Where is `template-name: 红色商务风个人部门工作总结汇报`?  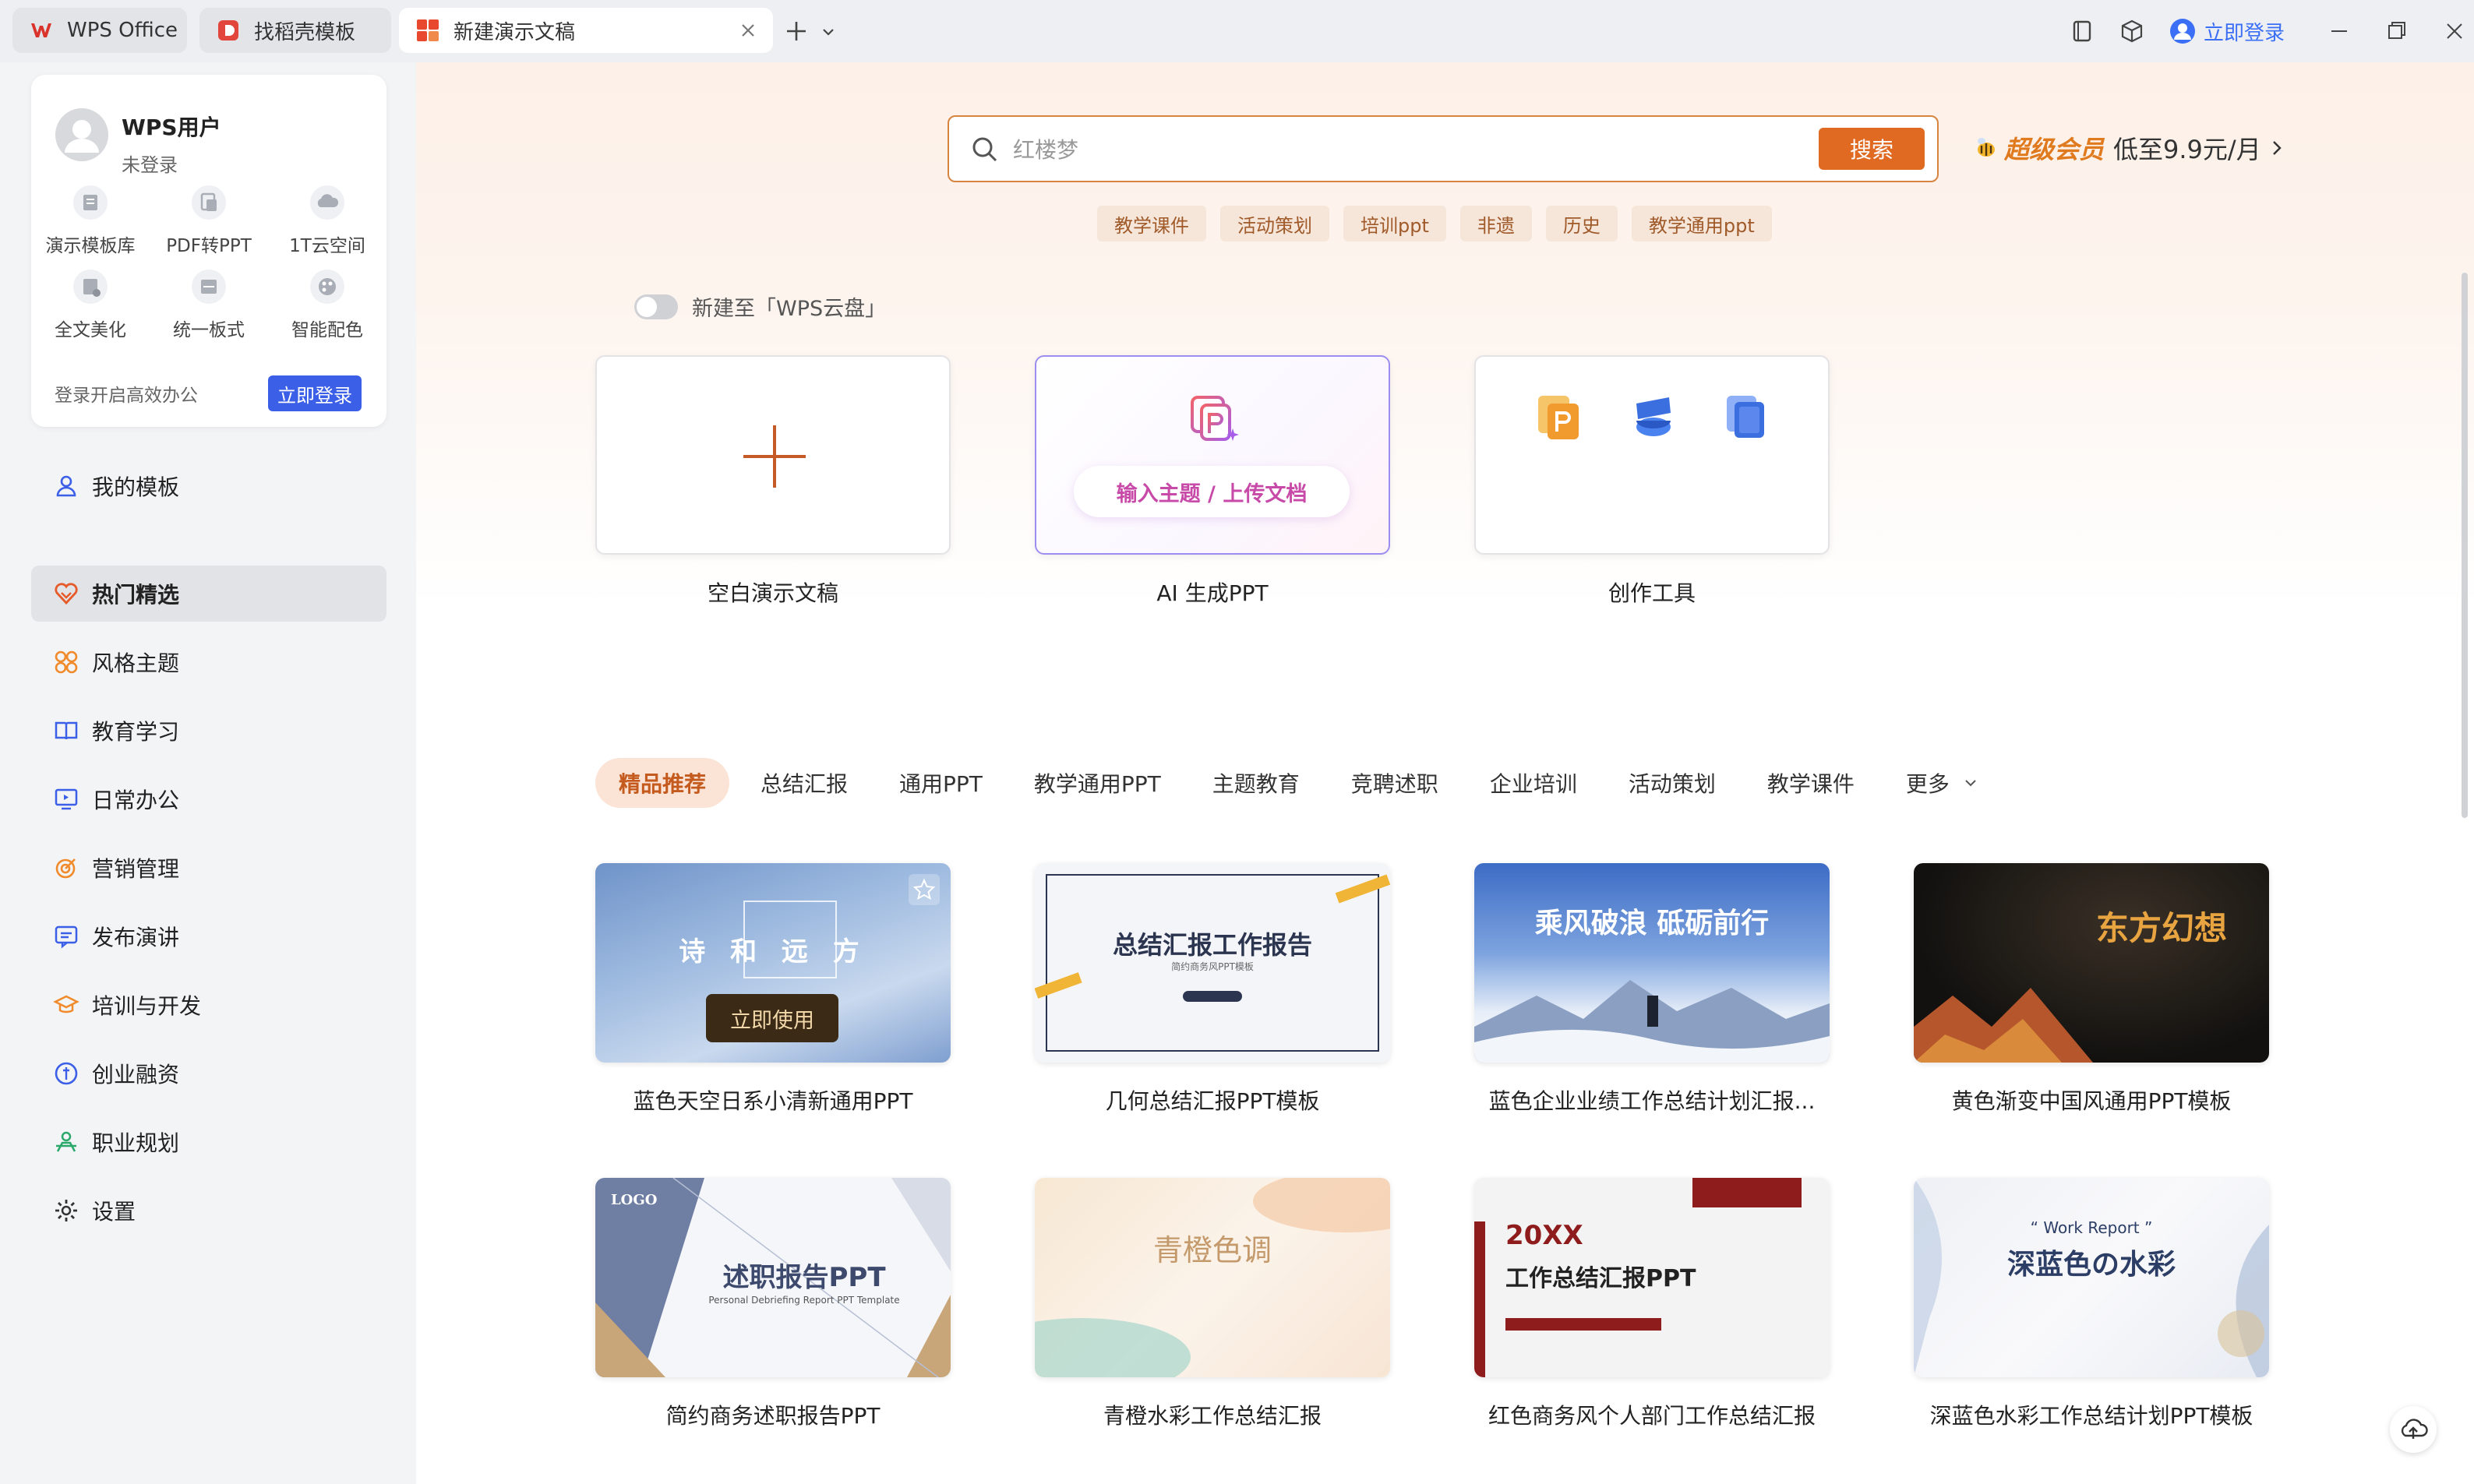 template-name: 红色商务风个人部门工作总结汇报 is located at coordinates (1652, 1416).